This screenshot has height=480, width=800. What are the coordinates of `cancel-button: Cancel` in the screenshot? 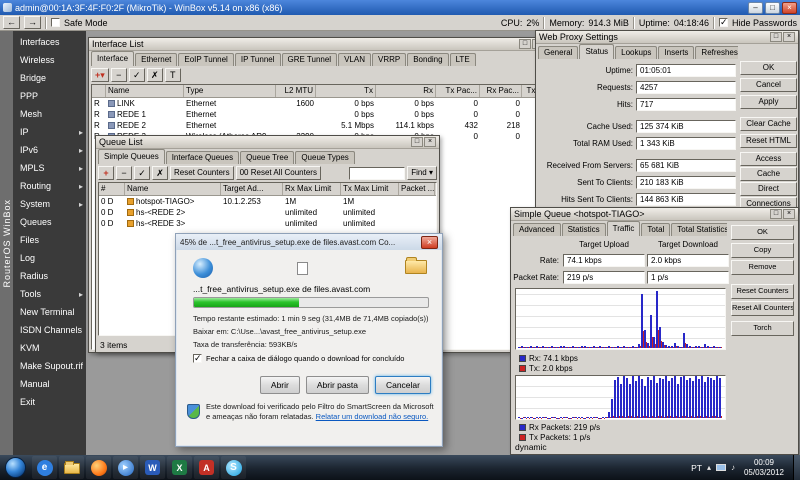 It's located at (768, 85).